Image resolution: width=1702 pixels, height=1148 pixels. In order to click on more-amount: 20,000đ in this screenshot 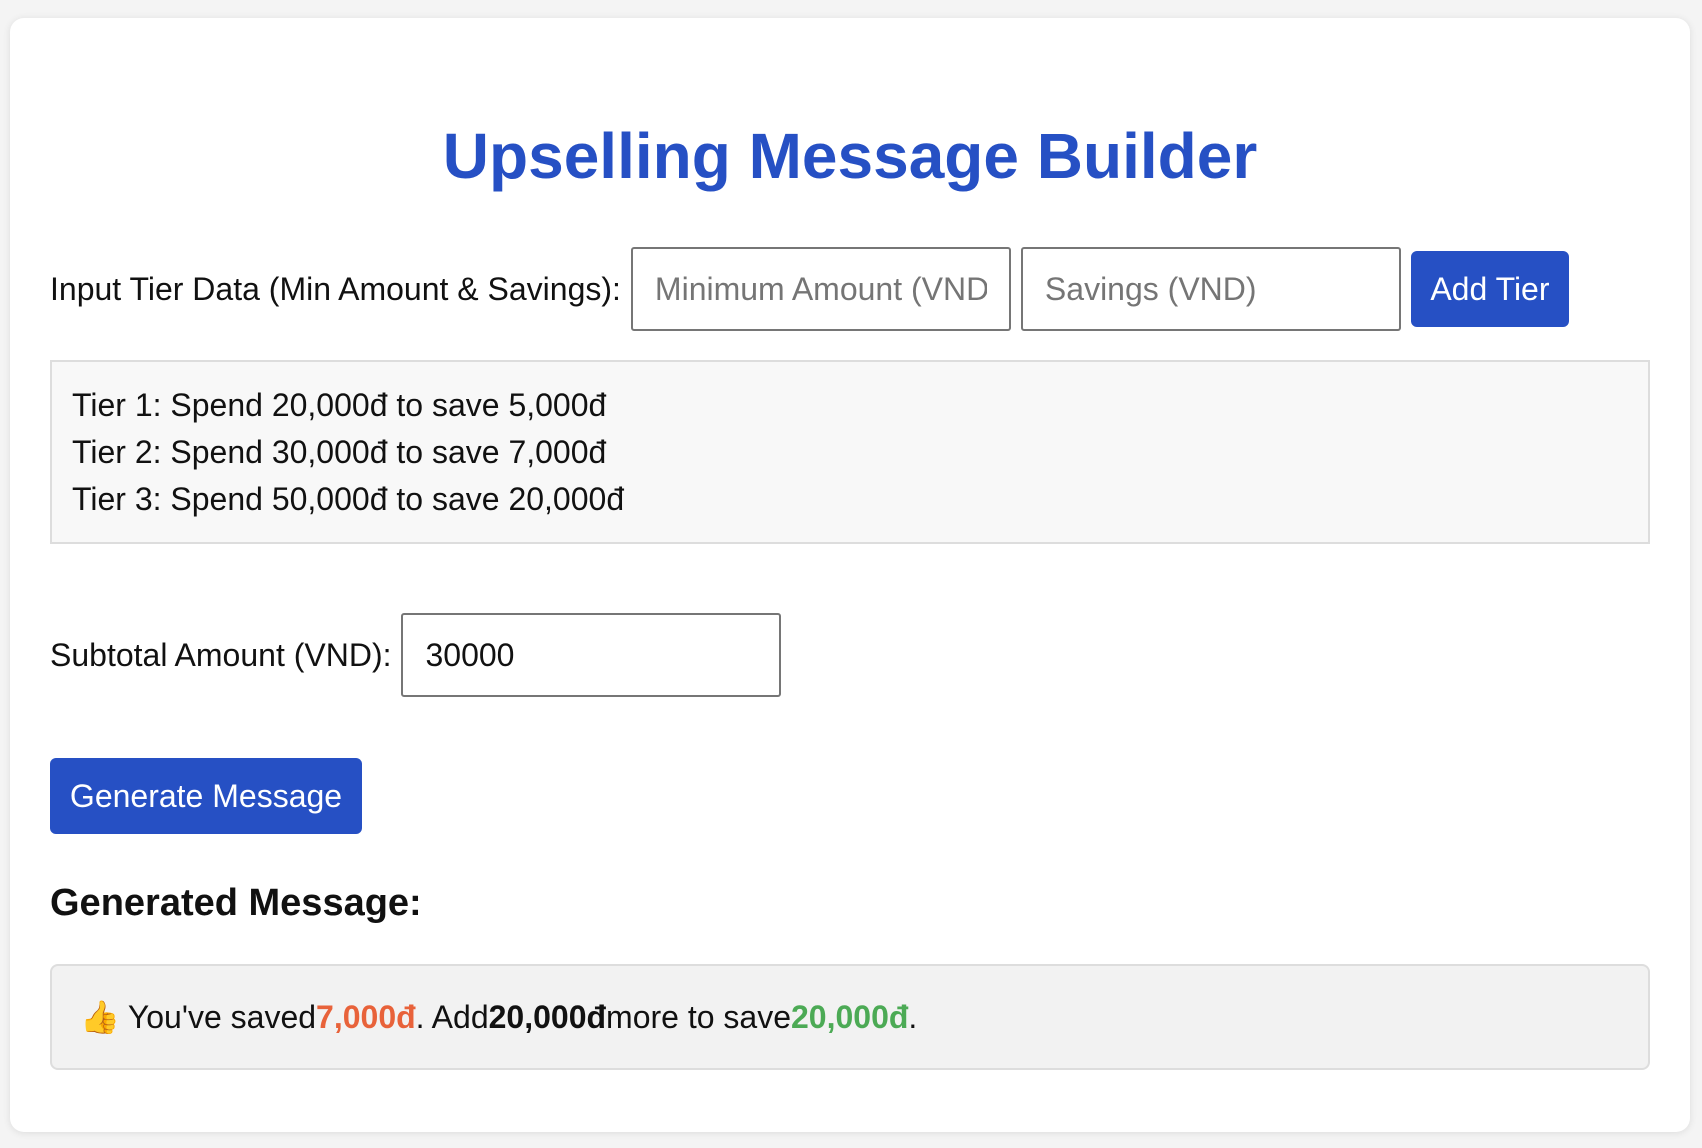, I will do `click(547, 1016)`.